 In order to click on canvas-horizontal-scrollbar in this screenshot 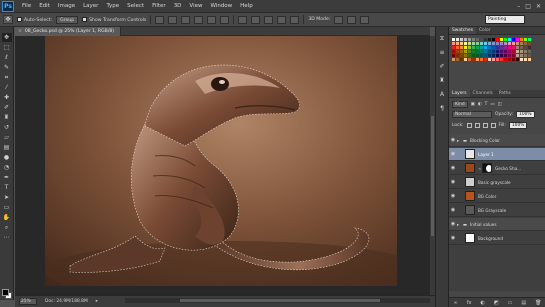, I will do `click(277, 300)`.